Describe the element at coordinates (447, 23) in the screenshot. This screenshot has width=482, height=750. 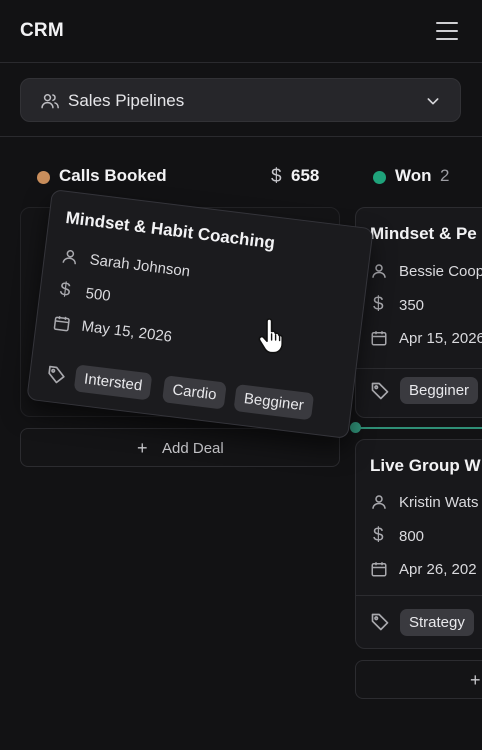
I see `hamburger-icon` at that location.